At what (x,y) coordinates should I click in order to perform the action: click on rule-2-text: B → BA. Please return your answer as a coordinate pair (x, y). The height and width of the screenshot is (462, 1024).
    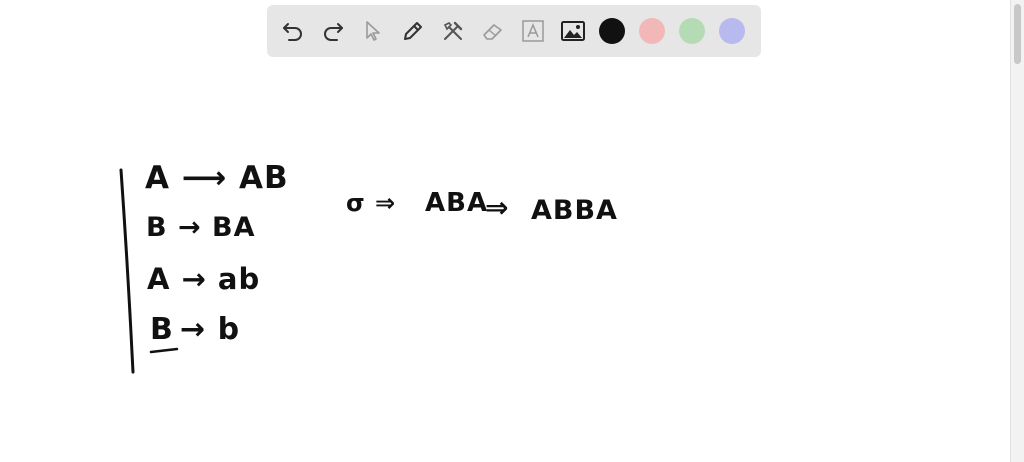
    Looking at the image, I should click on (201, 227).